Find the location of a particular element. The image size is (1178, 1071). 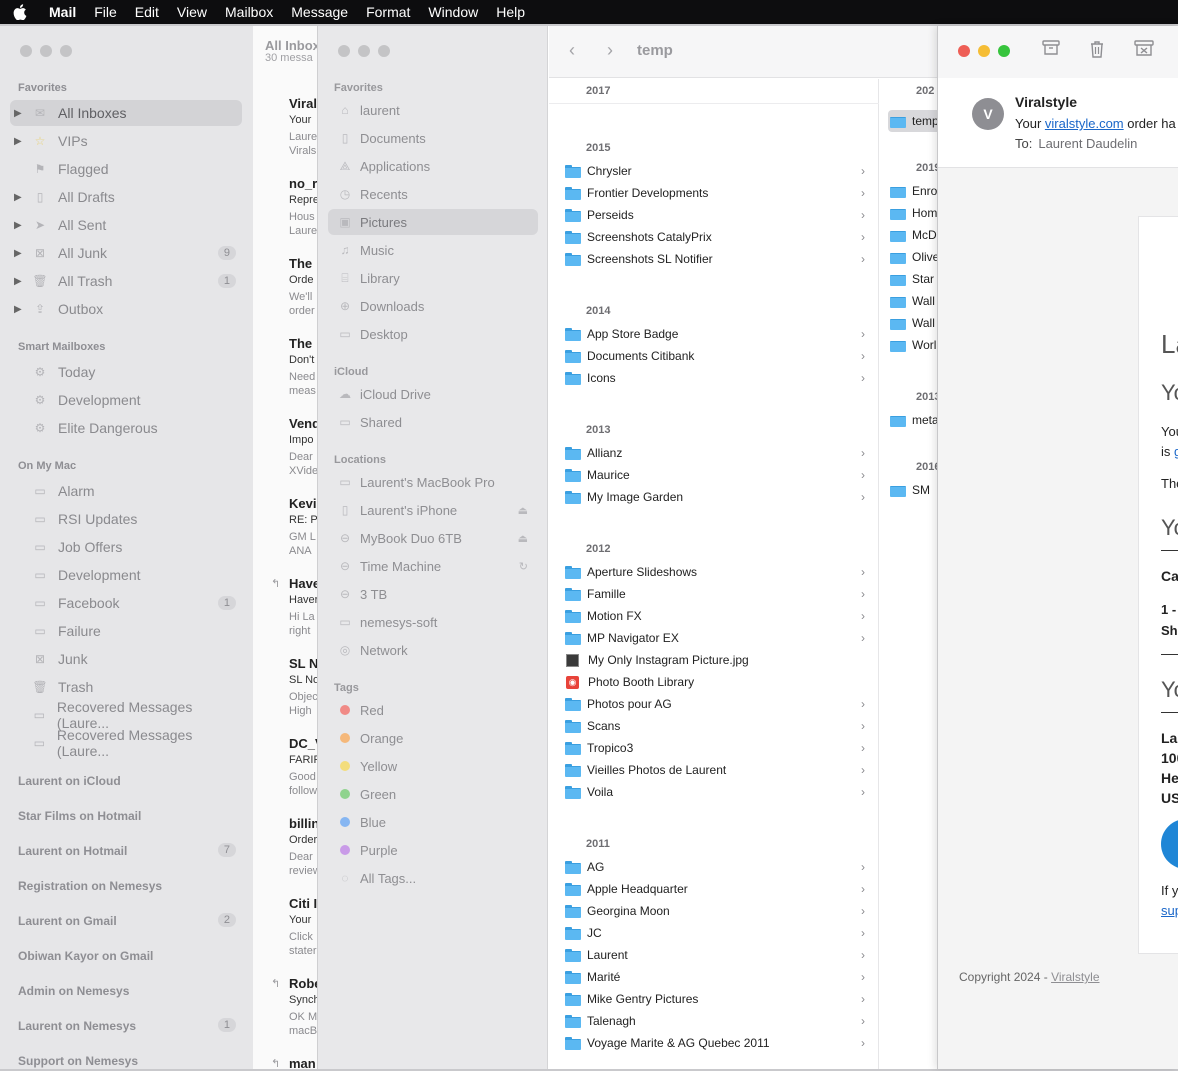

menu-file: File is located at coordinates (105, 12).